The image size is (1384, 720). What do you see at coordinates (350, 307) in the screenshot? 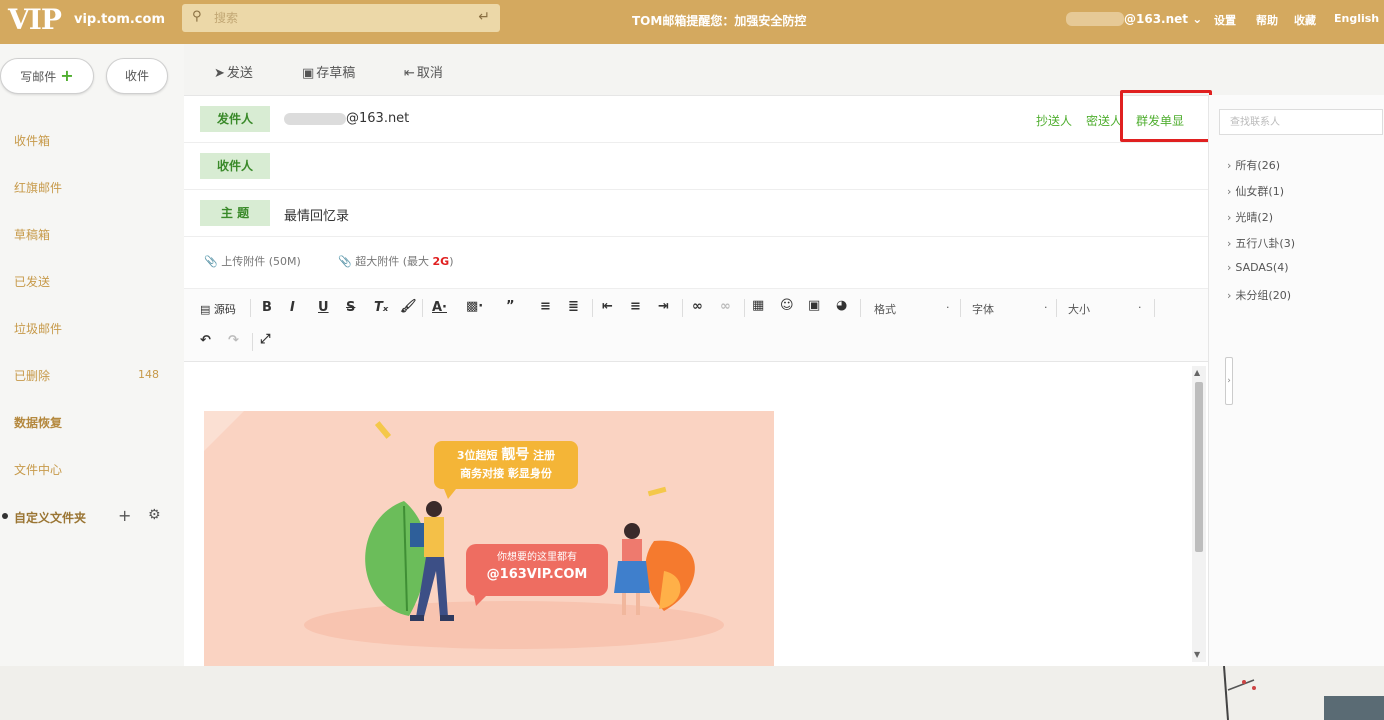
I see `strikethrough-icon: S` at bounding box center [350, 307].